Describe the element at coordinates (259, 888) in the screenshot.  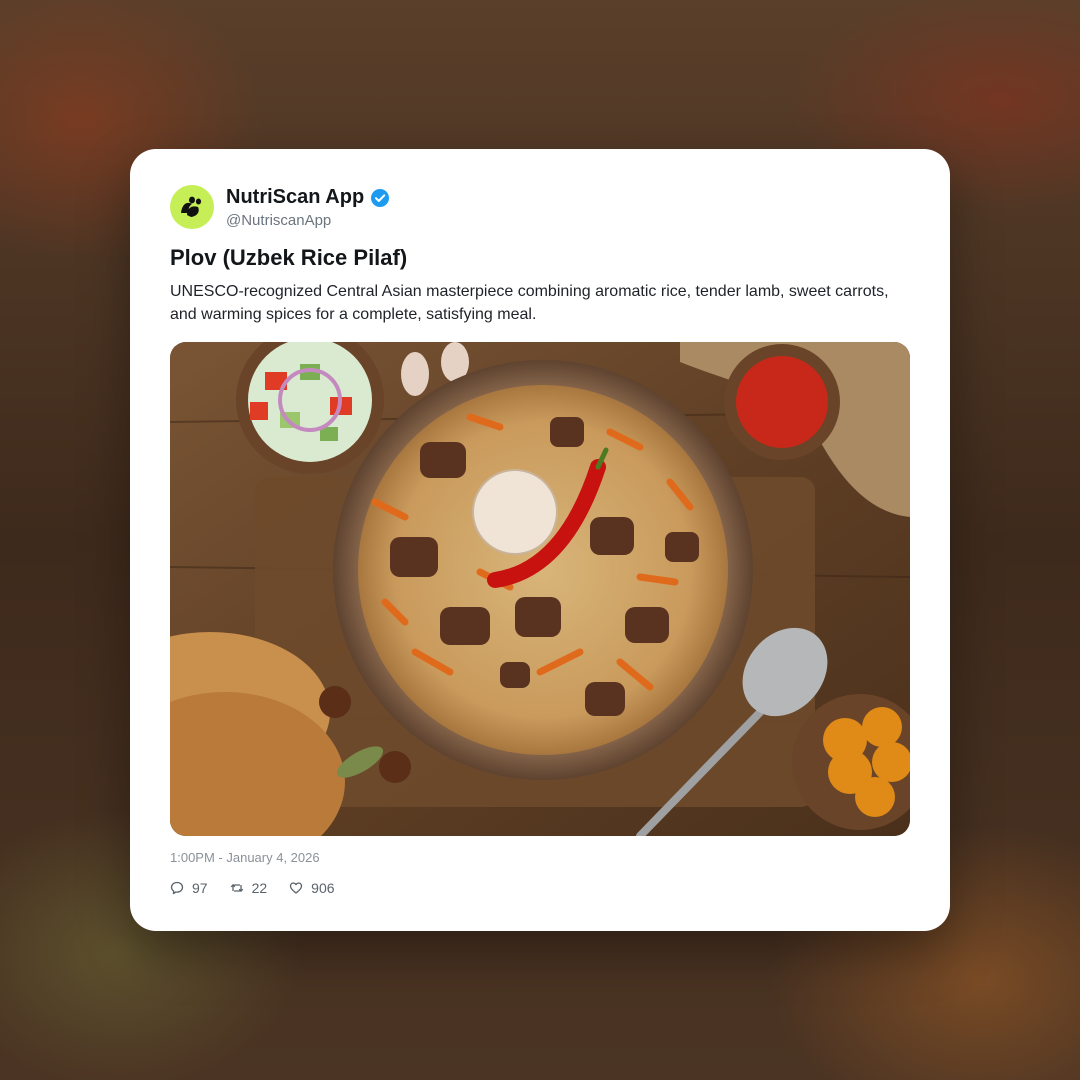
I see `repost-count: 22` at that location.